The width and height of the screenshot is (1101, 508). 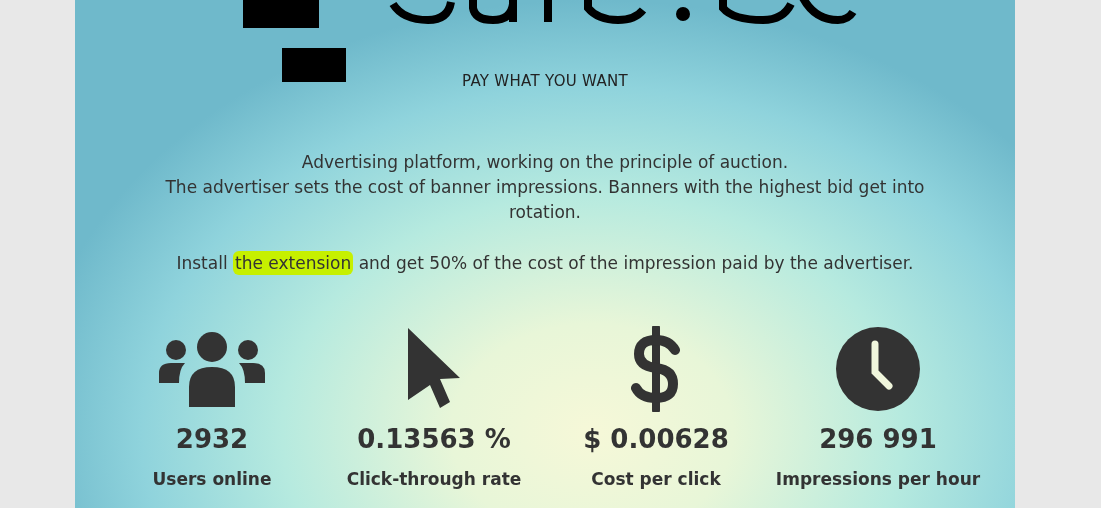 What do you see at coordinates (878, 479) in the screenshot?
I see `stat-label: Impressions per hour` at bounding box center [878, 479].